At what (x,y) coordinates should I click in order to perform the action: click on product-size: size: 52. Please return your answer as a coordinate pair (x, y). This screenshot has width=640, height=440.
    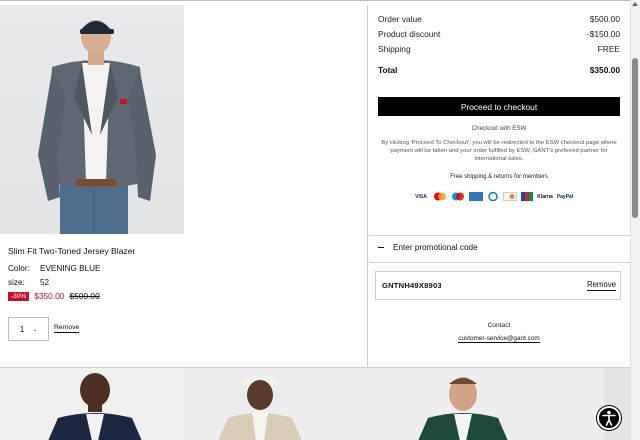
    Looking at the image, I should click on (28, 282).